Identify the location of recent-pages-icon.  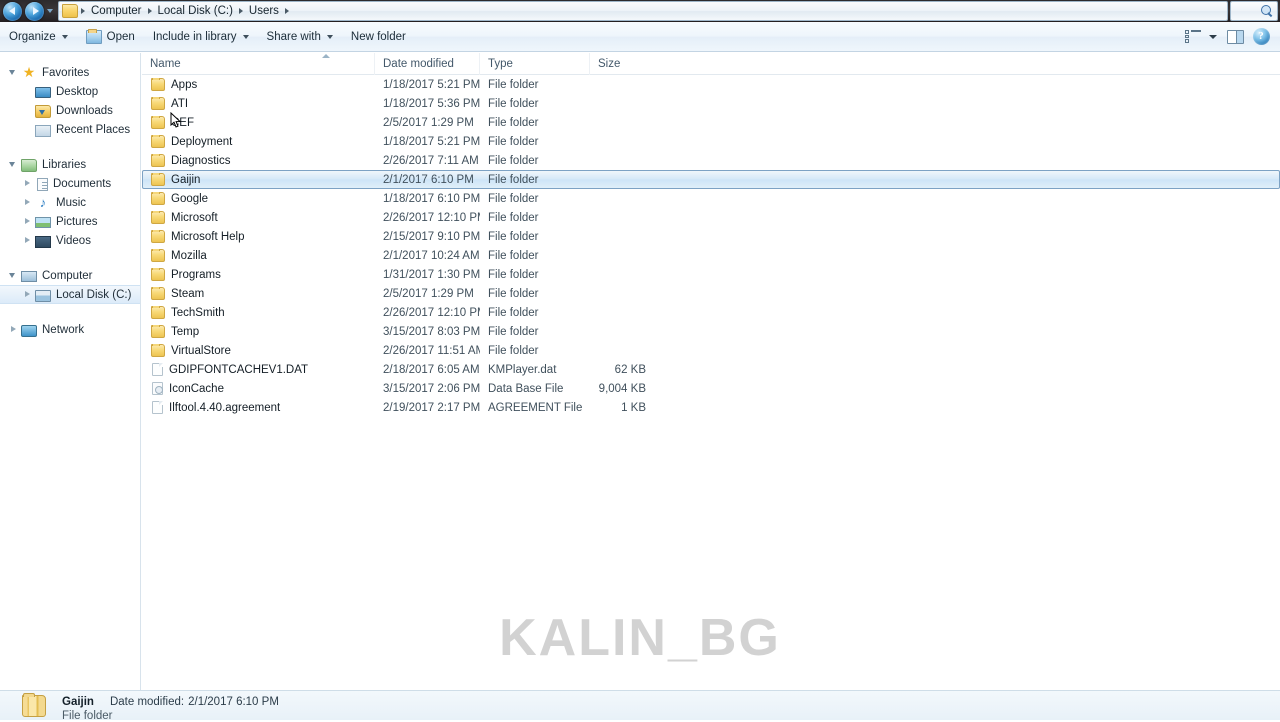
(50, 11).